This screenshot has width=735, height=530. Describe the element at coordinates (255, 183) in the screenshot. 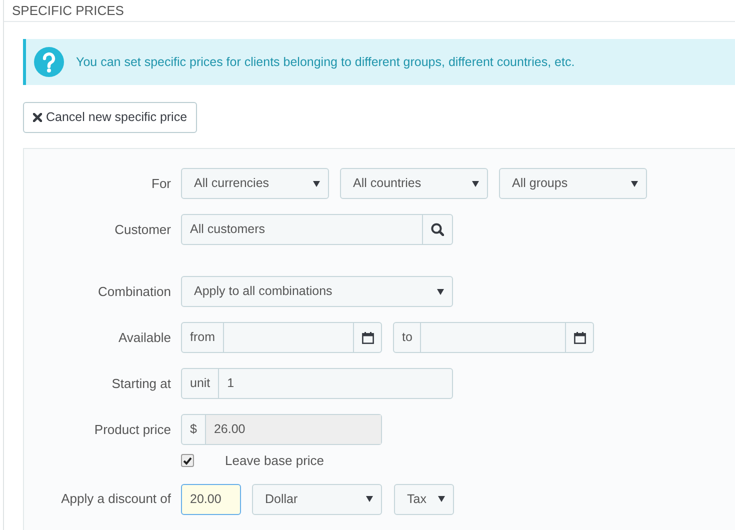

I see `select-field: All currencies` at that location.